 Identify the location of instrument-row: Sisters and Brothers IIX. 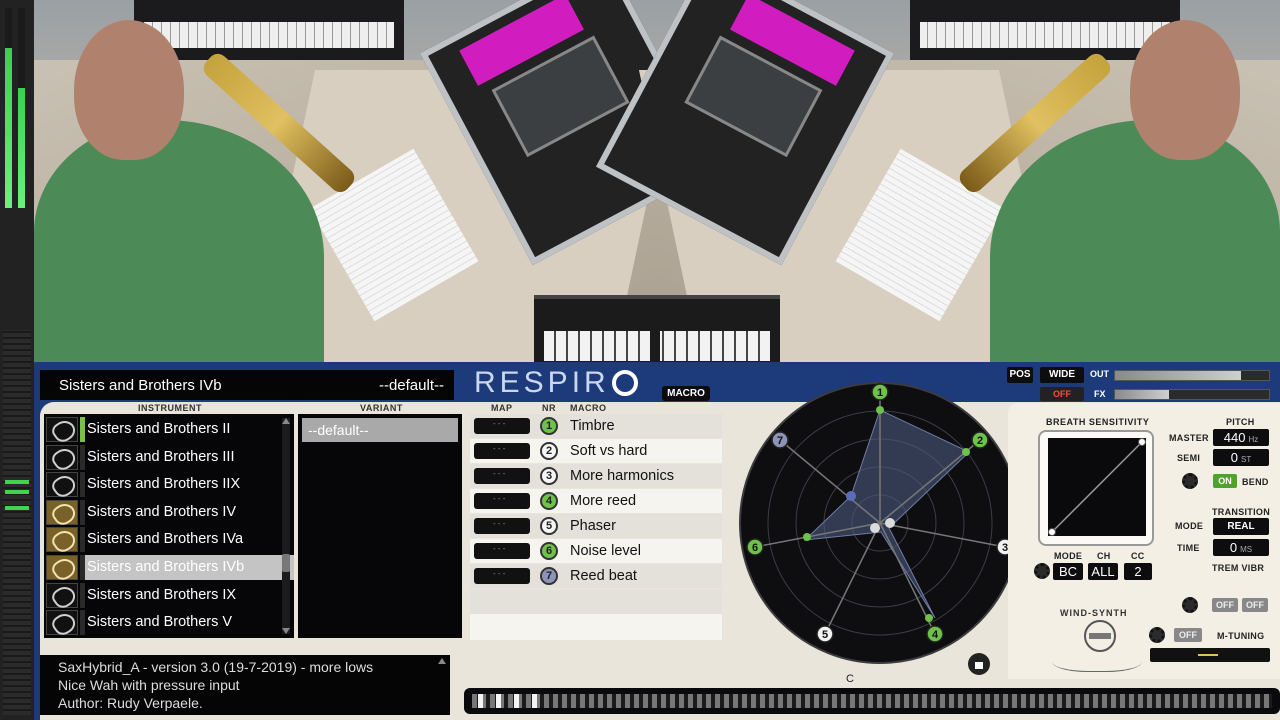
(169, 484).